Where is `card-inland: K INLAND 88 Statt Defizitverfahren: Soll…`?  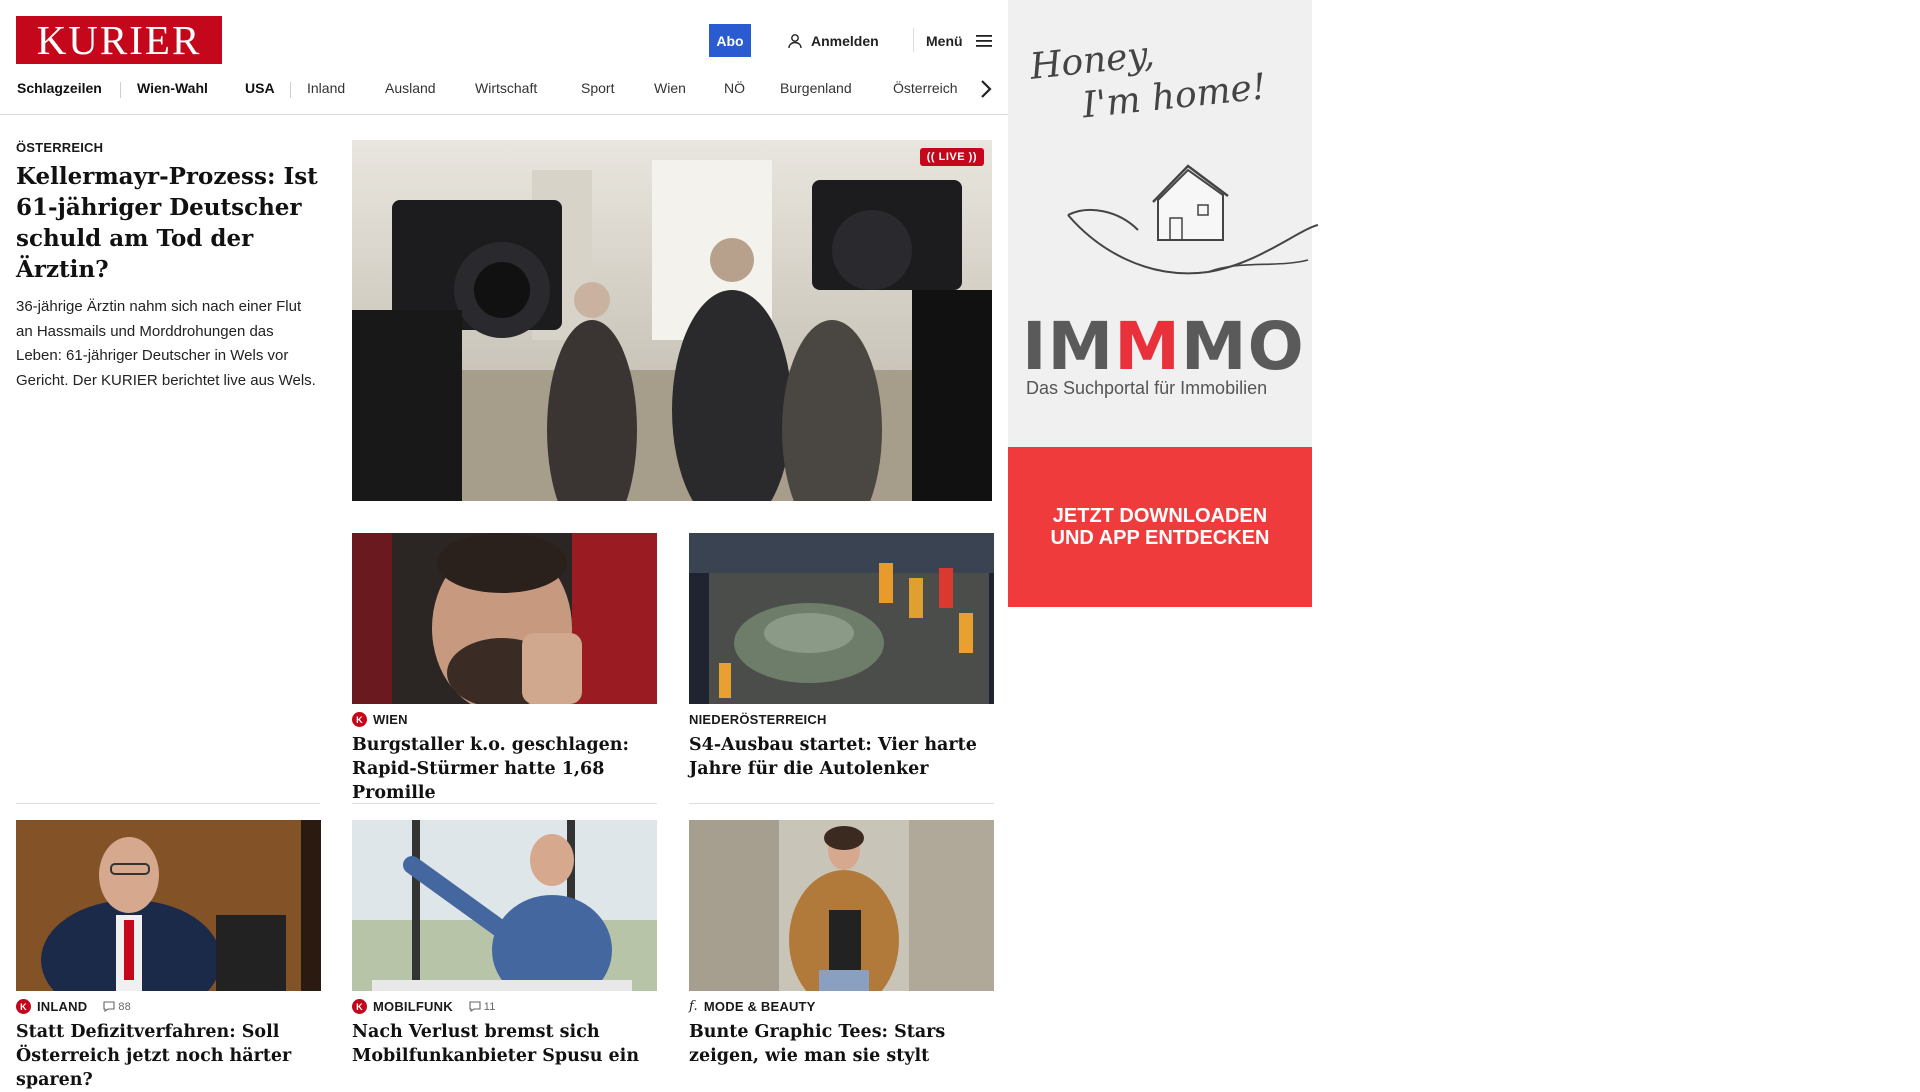
card-inland: K INLAND 88 Statt Defizitverfahren: Soll… is located at coordinates (168, 1045).